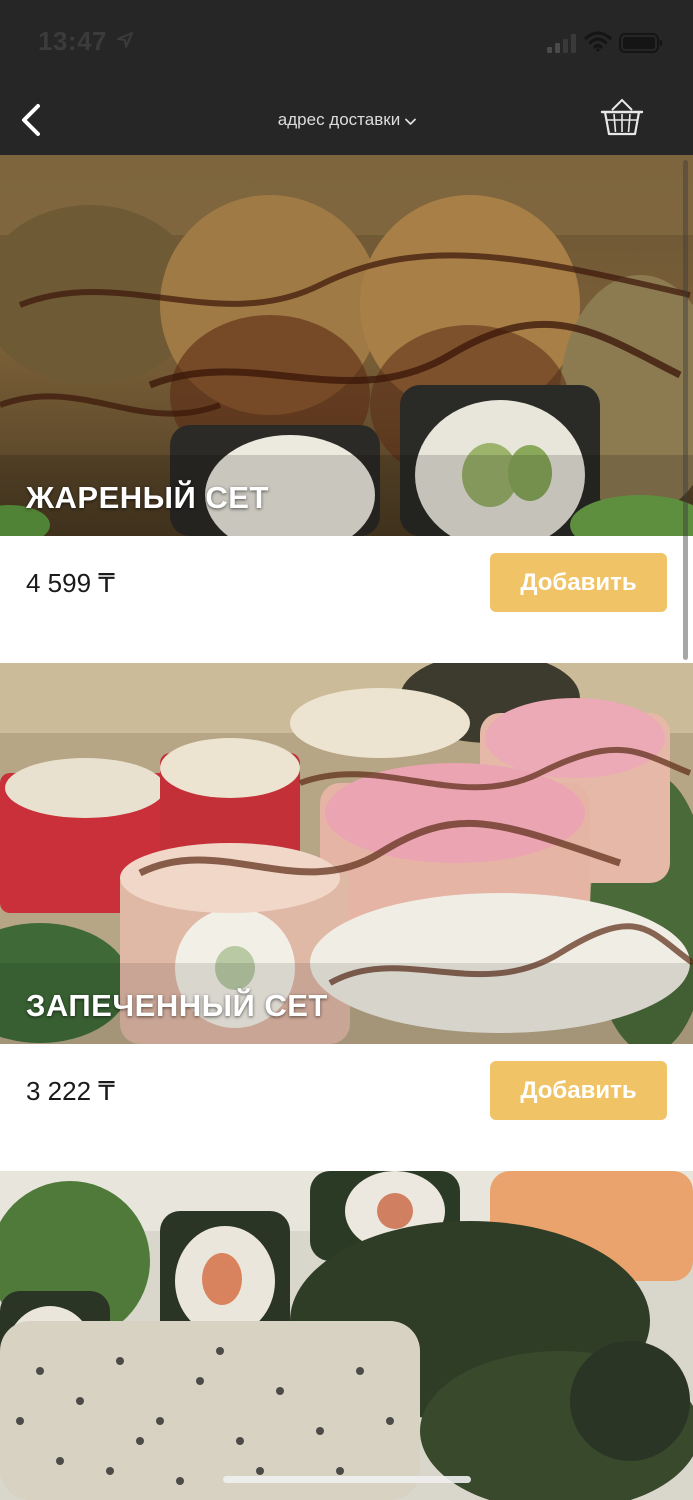 Image resolution: width=693 pixels, height=1500 pixels. What do you see at coordinates (685, 410) in the screenshot?
I see `scrollbar` at bounding box center [685, 410].